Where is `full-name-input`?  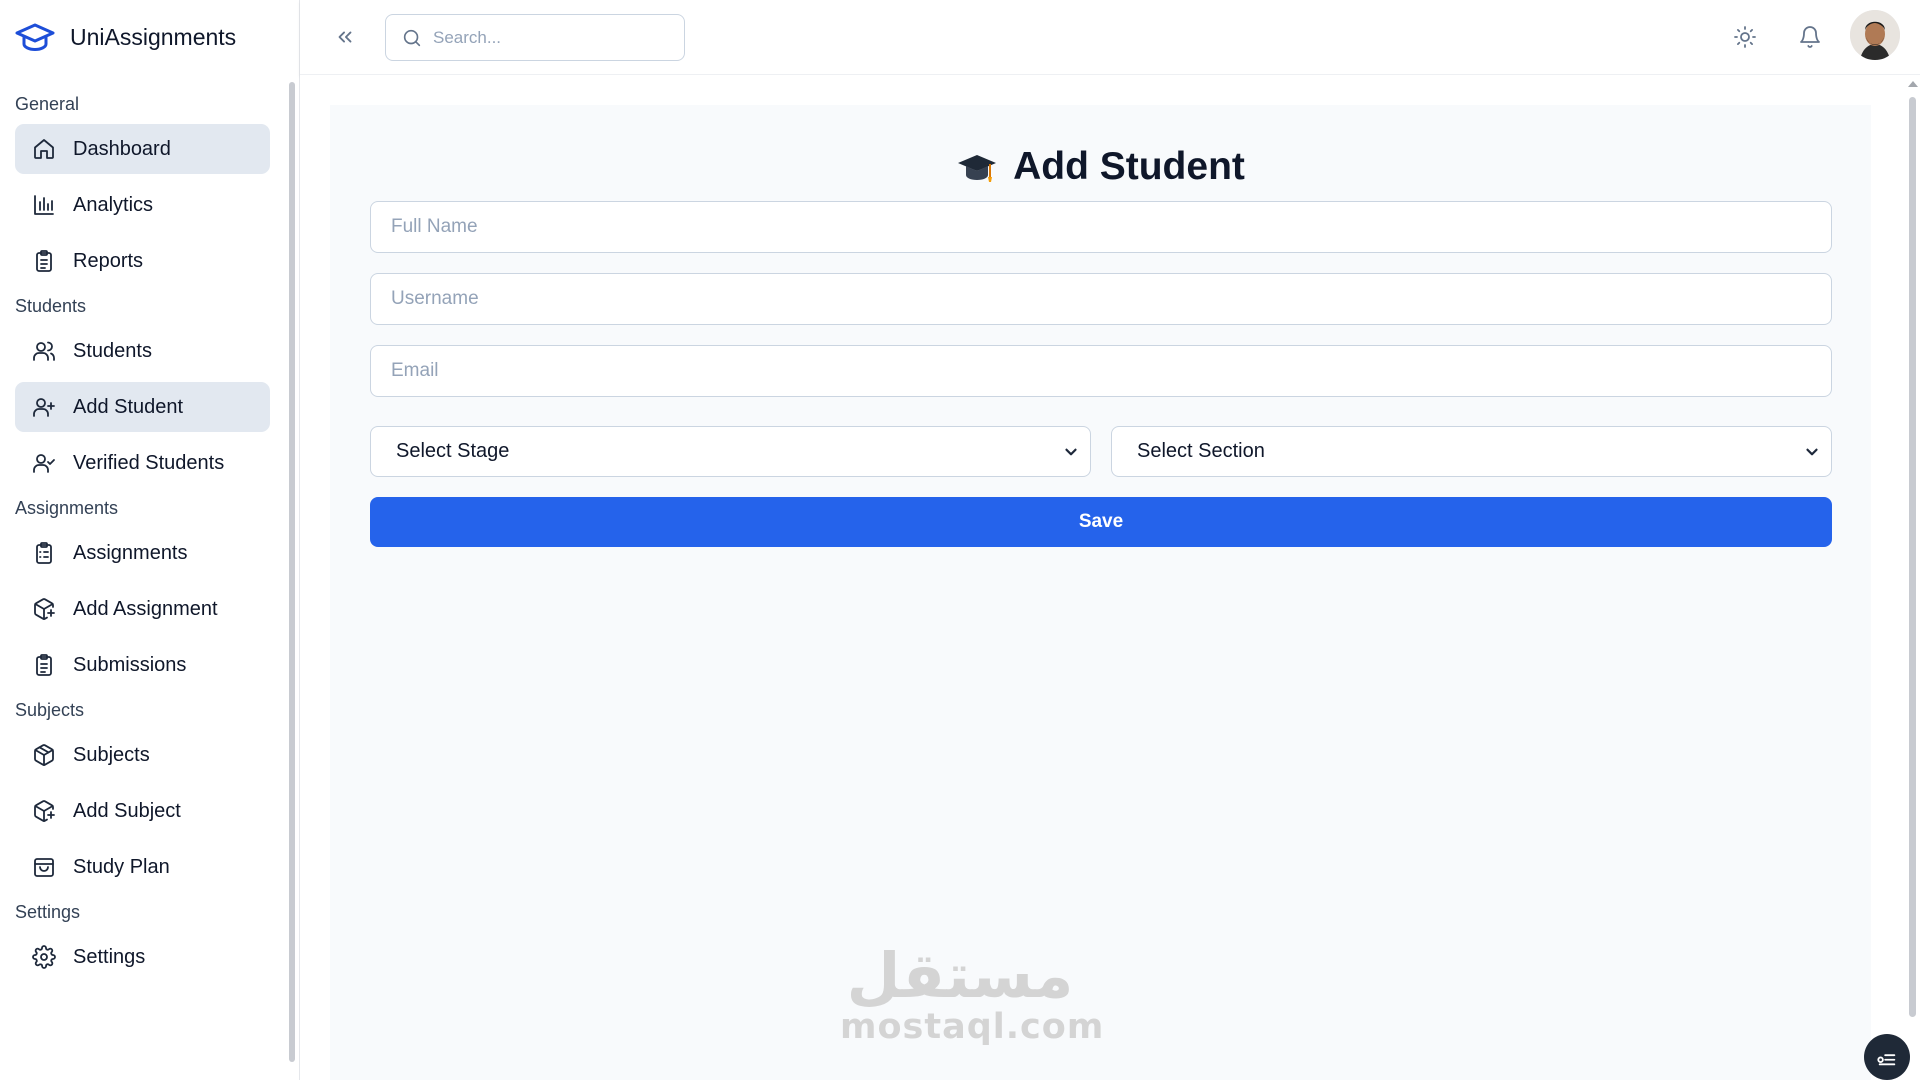
full-name-input is located at coordinates (1101, 227).